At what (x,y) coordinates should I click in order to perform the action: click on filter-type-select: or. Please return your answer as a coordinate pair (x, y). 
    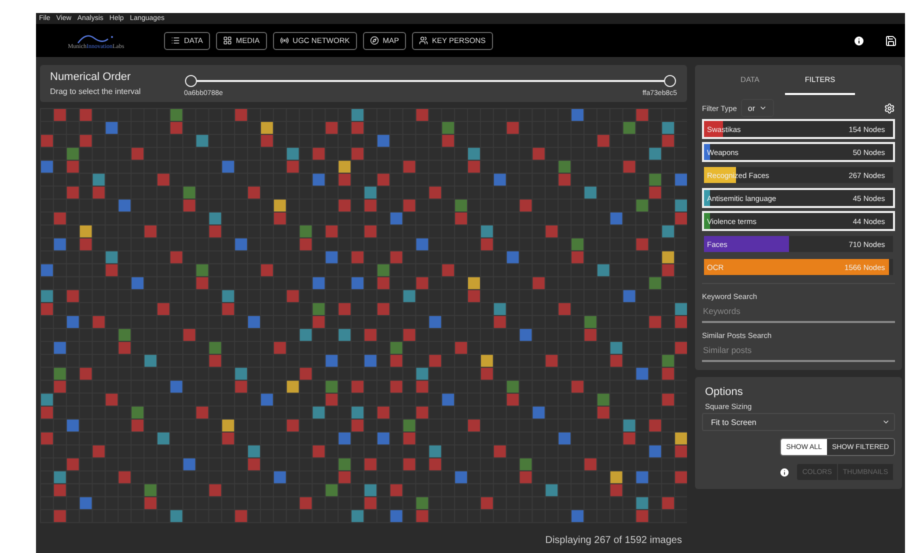
    Looking at the image, I should click on (757, 108).